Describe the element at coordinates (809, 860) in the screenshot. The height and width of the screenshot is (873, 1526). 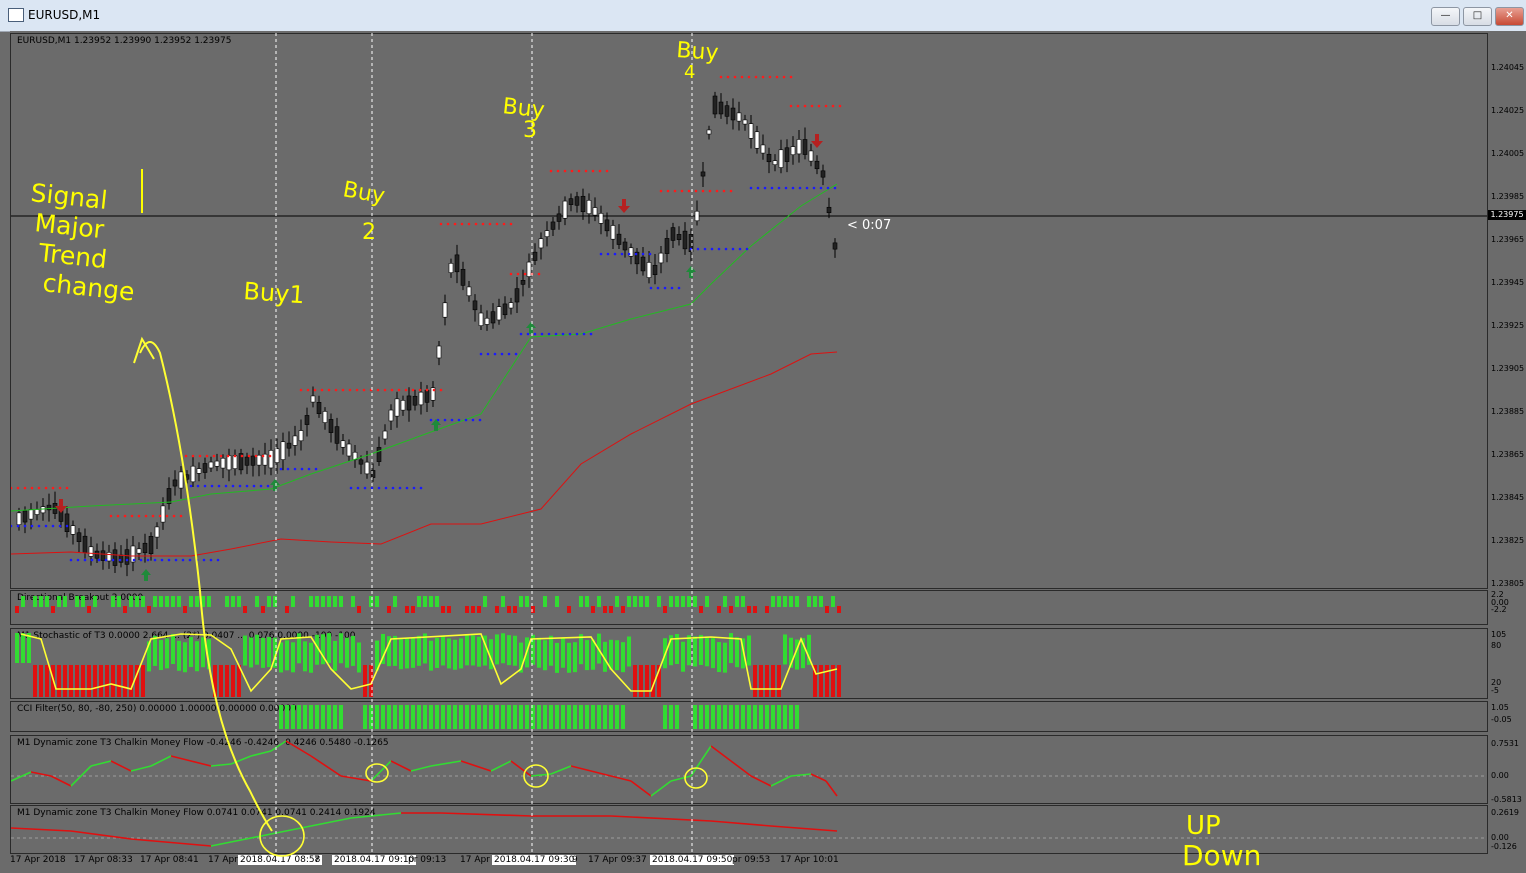
I see `time-axis-label: 17 Apr 10:01` at that location.